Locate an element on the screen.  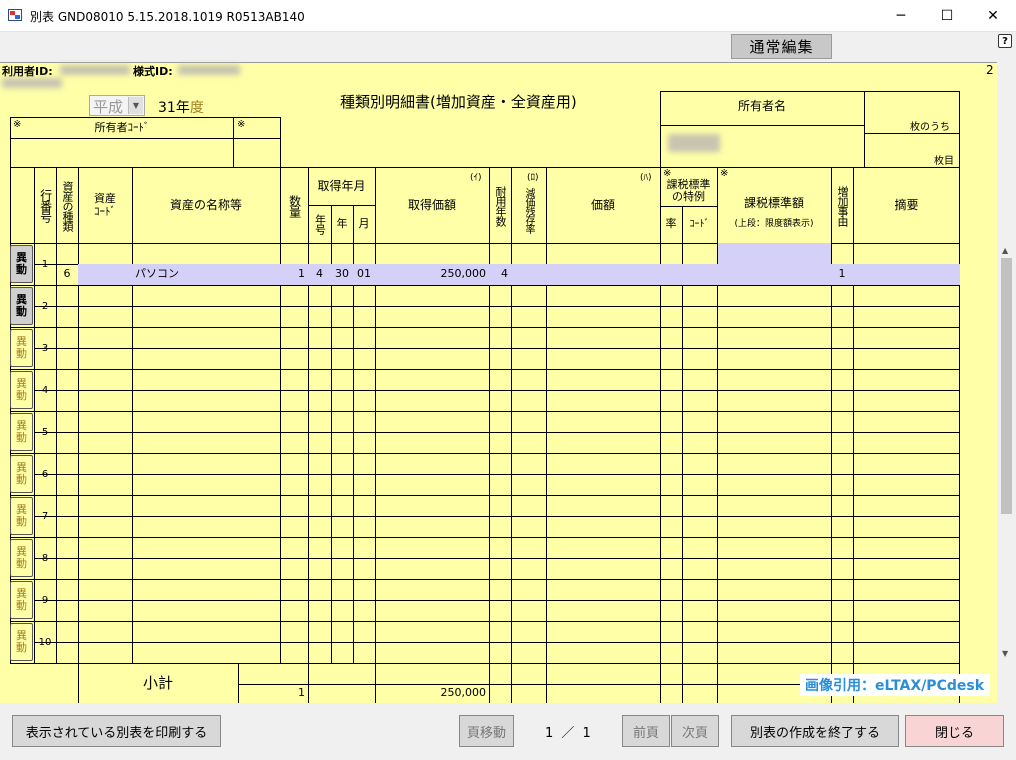
ido-button-8: 異動 is located at coordinates (21, 558).